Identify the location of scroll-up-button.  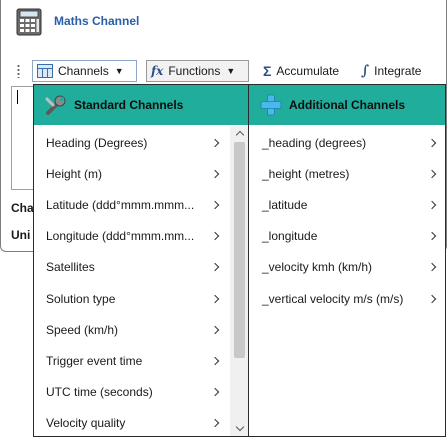
(239, 134).